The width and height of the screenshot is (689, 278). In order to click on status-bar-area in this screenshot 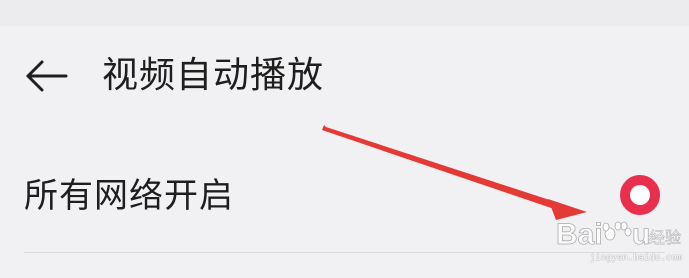, I will do `click(344, 13)`.